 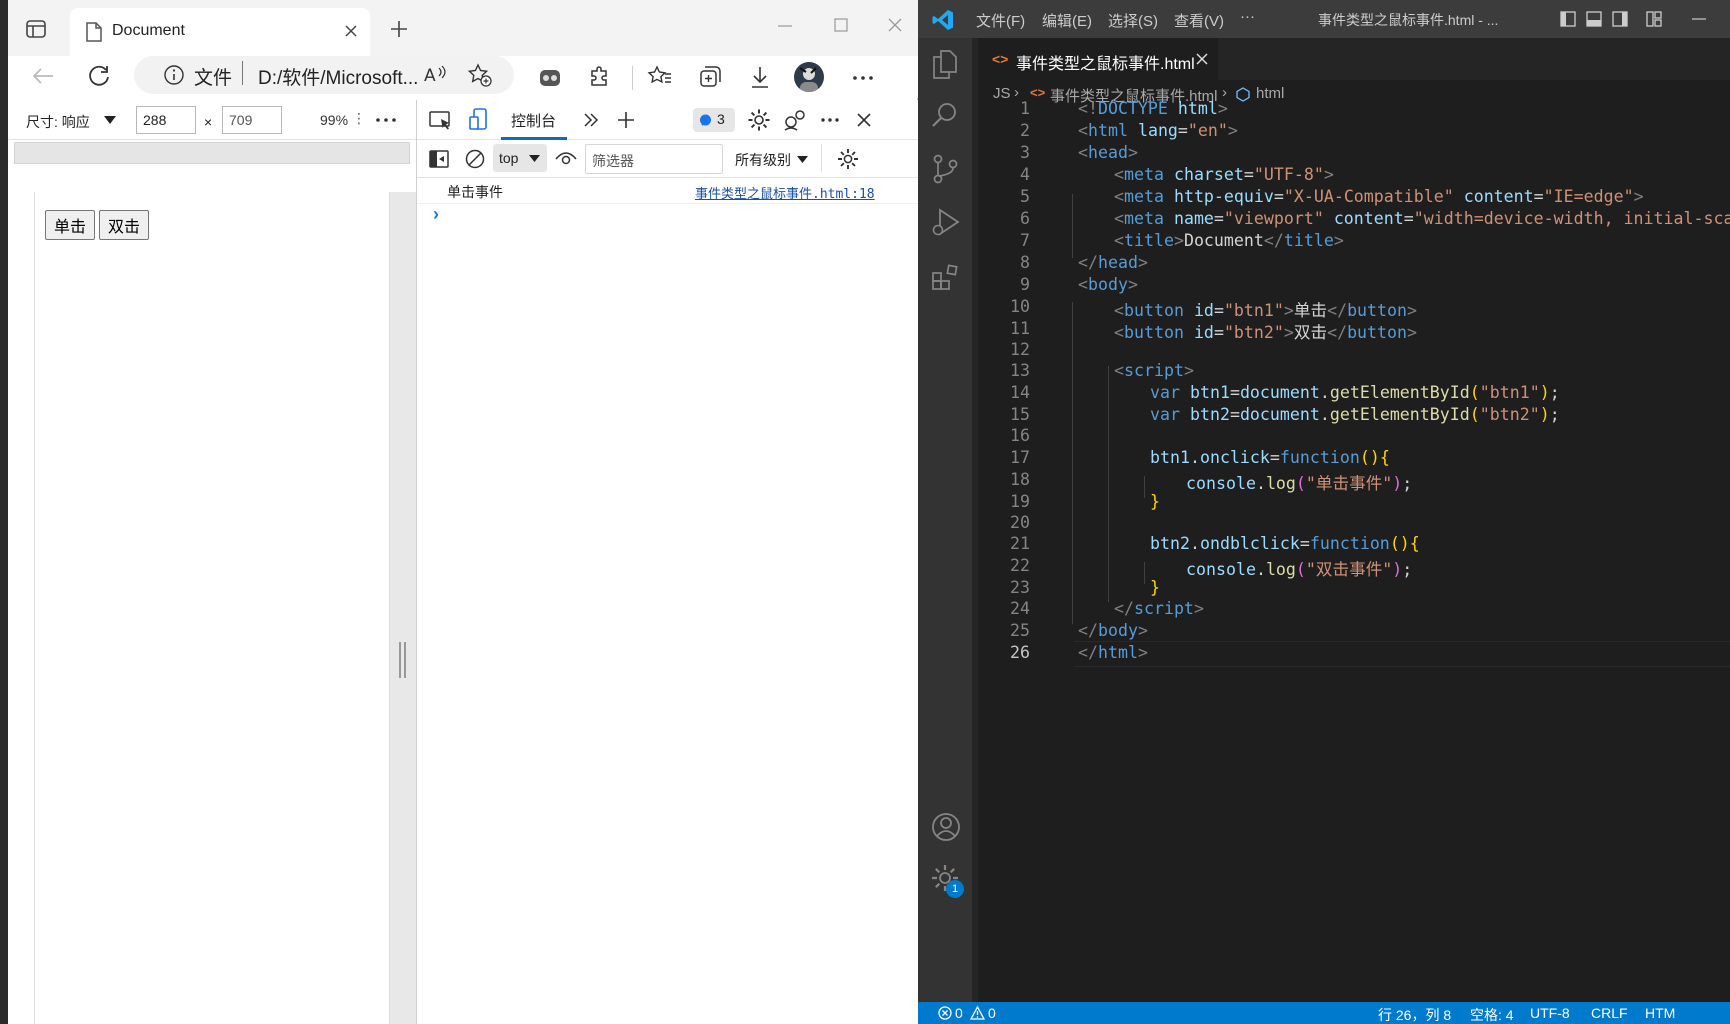 I want to click on source-control-icon, so click(x=946, y=169).